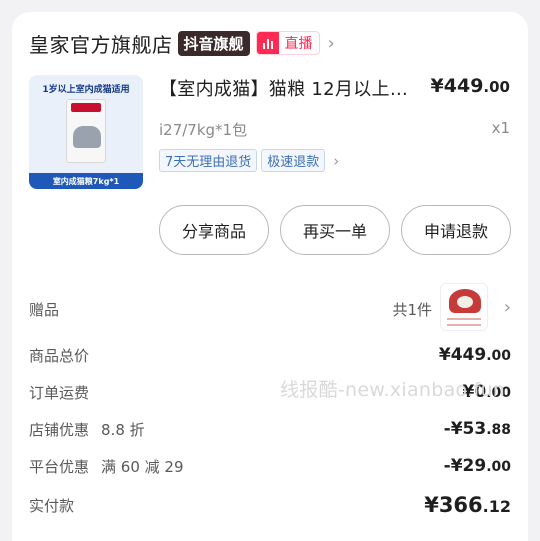 The height and width of the screenshot is (541, 540). What do you see at coordinates (267, 43) in the screenshot?
I see `live-bars-icon` at bounding box center [267, 43].